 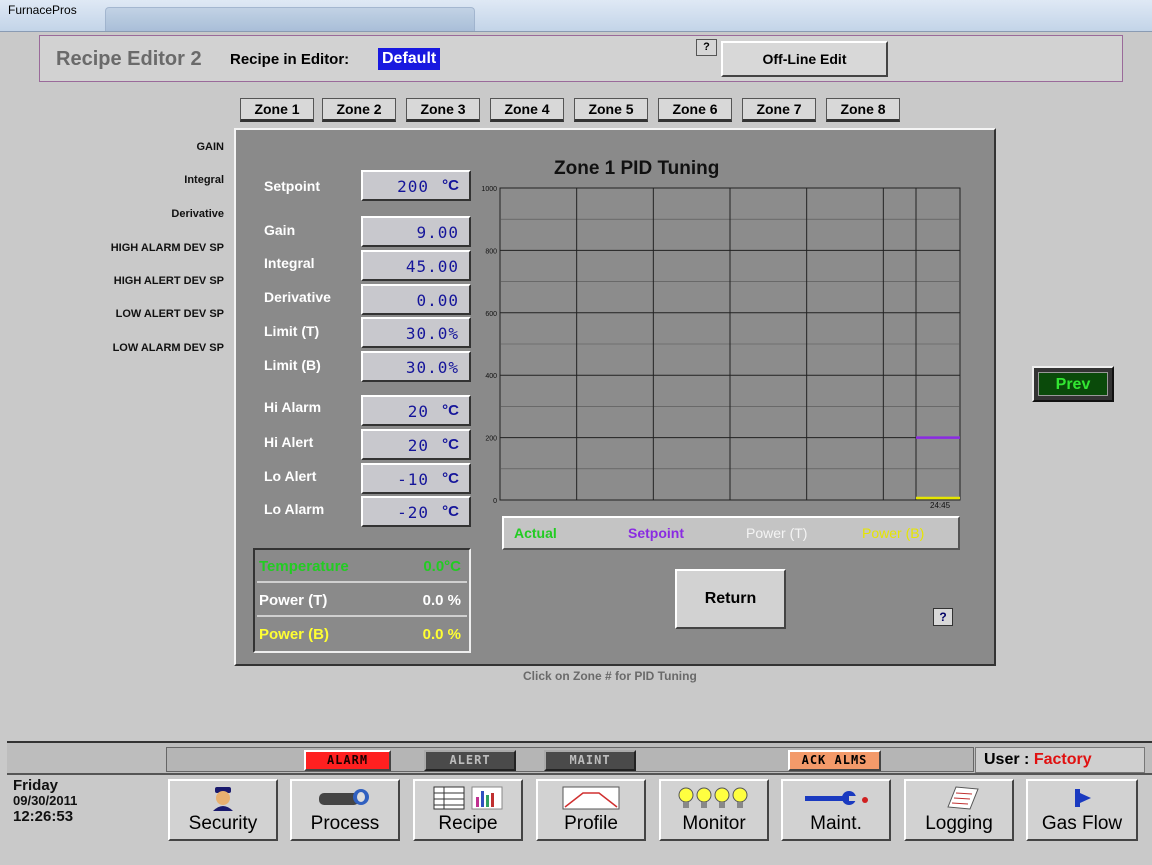 I want to click on help-button: ?, so click(x=706, y=47).